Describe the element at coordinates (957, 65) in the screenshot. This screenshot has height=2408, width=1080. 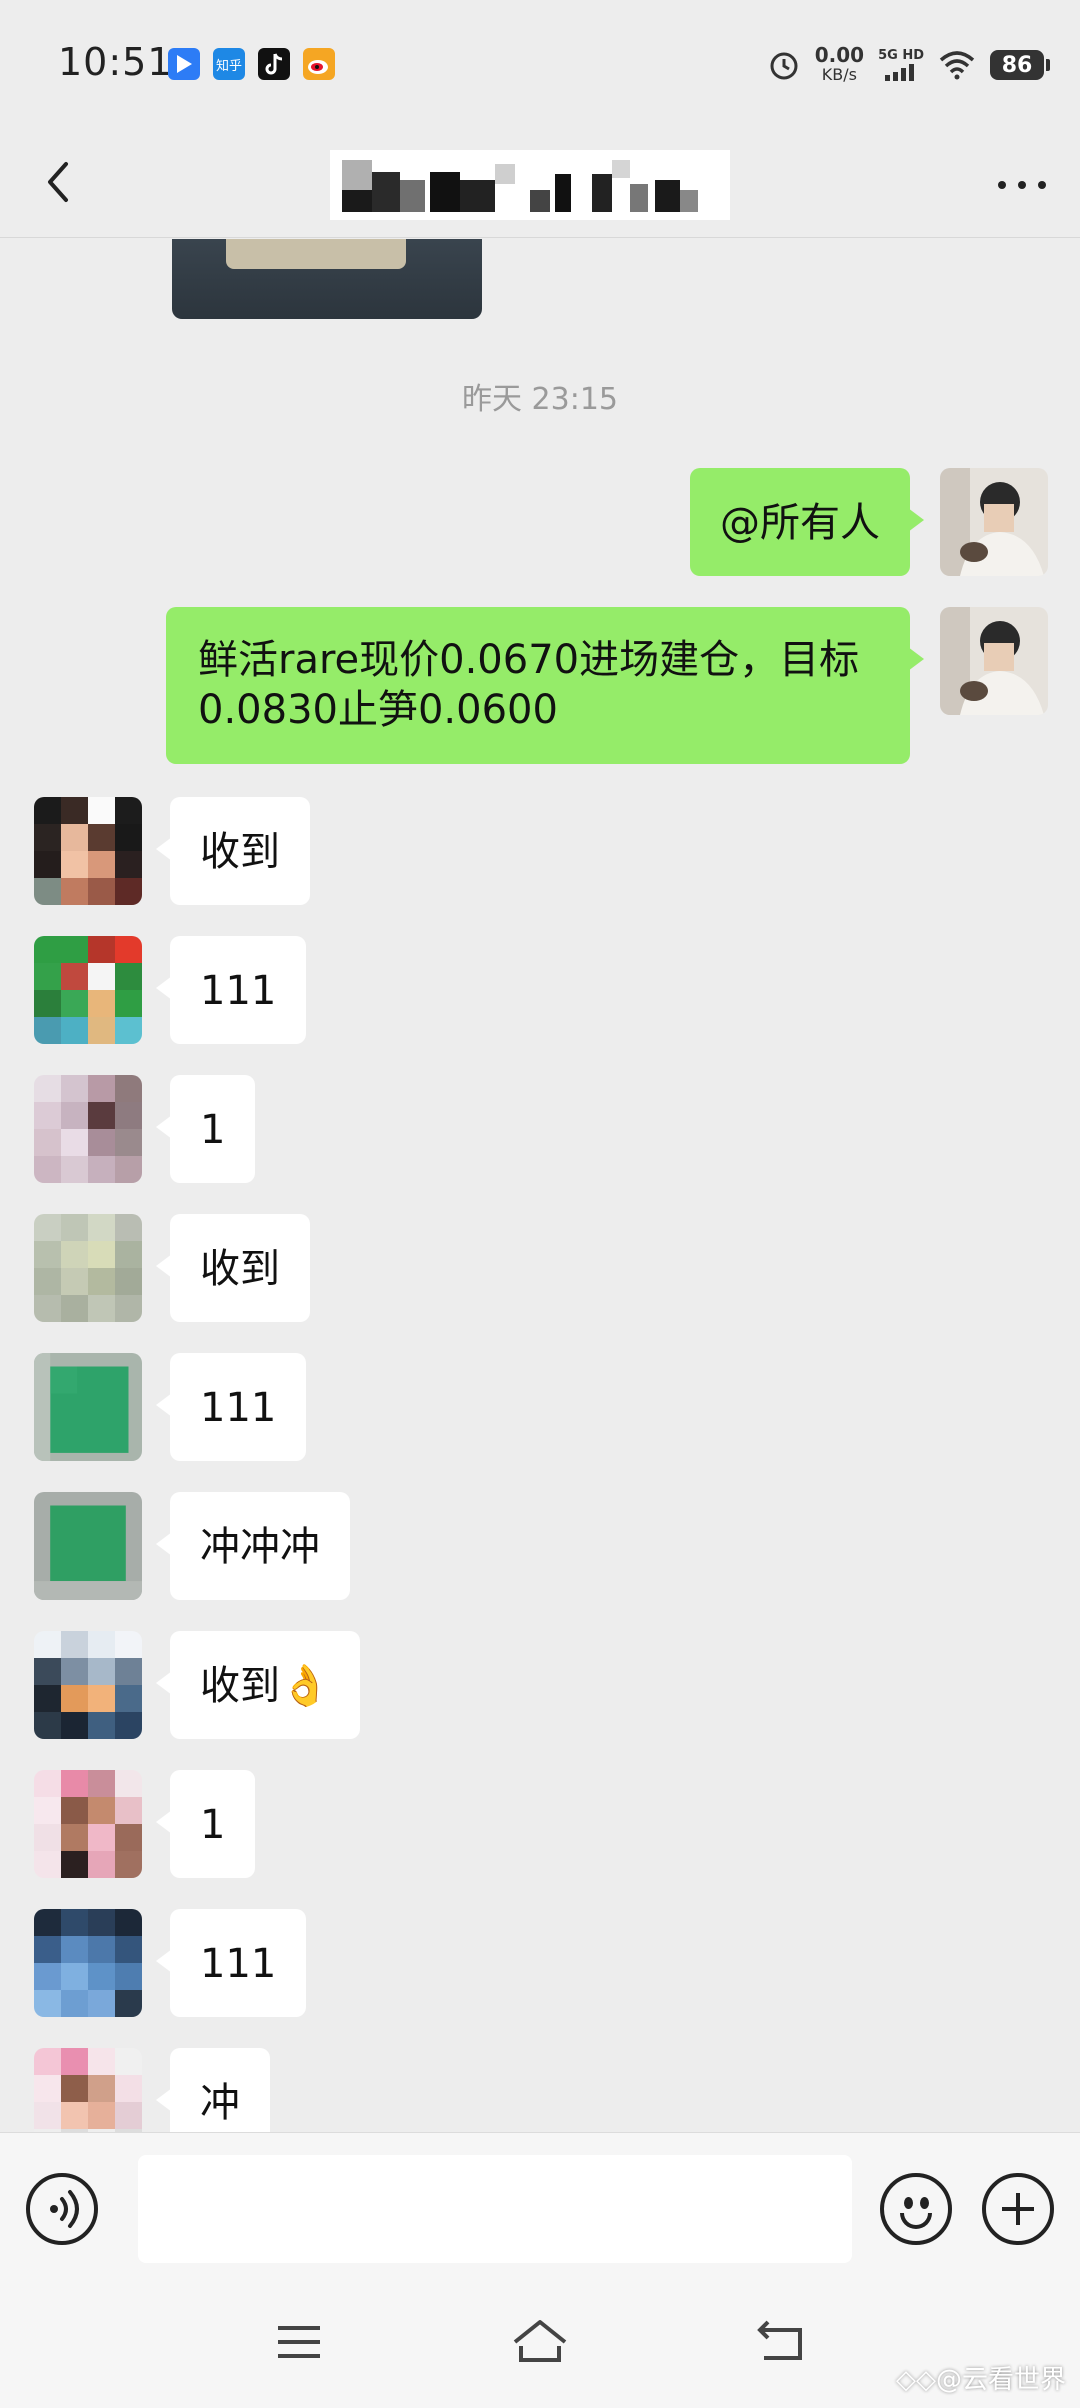
I see `wifi-icon` at that location.